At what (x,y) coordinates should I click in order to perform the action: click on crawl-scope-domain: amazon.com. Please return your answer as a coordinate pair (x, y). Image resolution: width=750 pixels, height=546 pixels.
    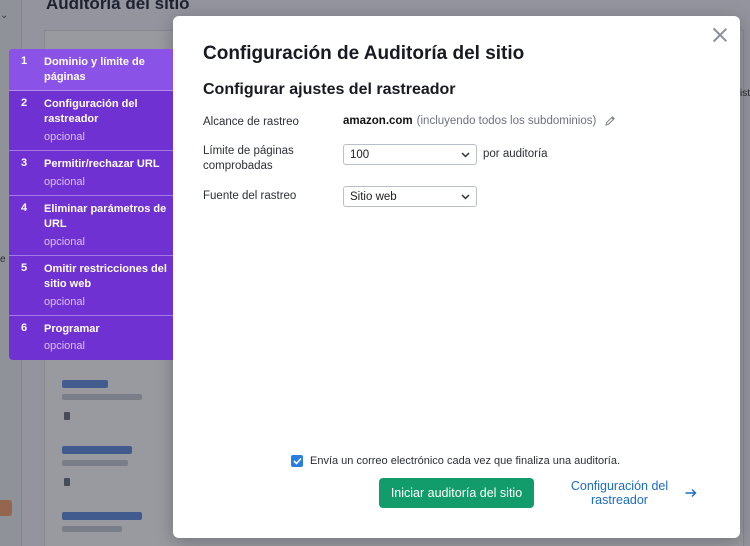
    Looking at the image, I should click on (378, 121).